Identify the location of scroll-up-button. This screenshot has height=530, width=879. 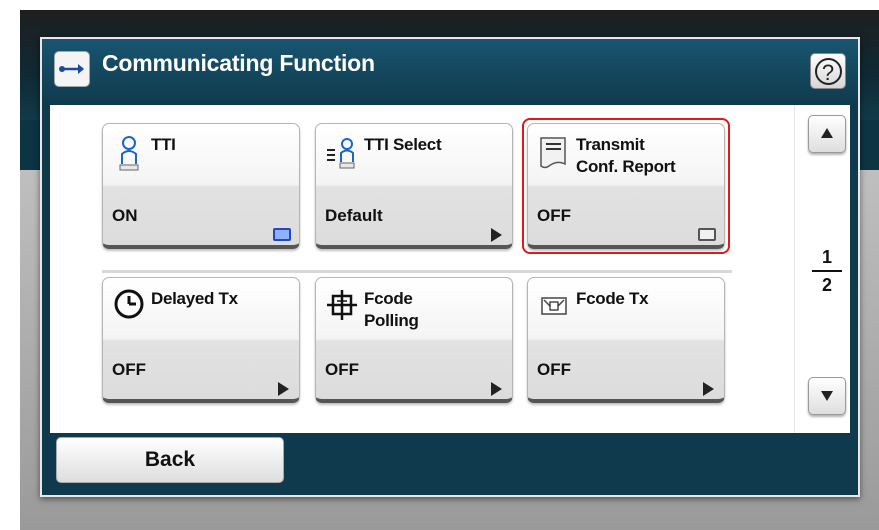
(827, 134).